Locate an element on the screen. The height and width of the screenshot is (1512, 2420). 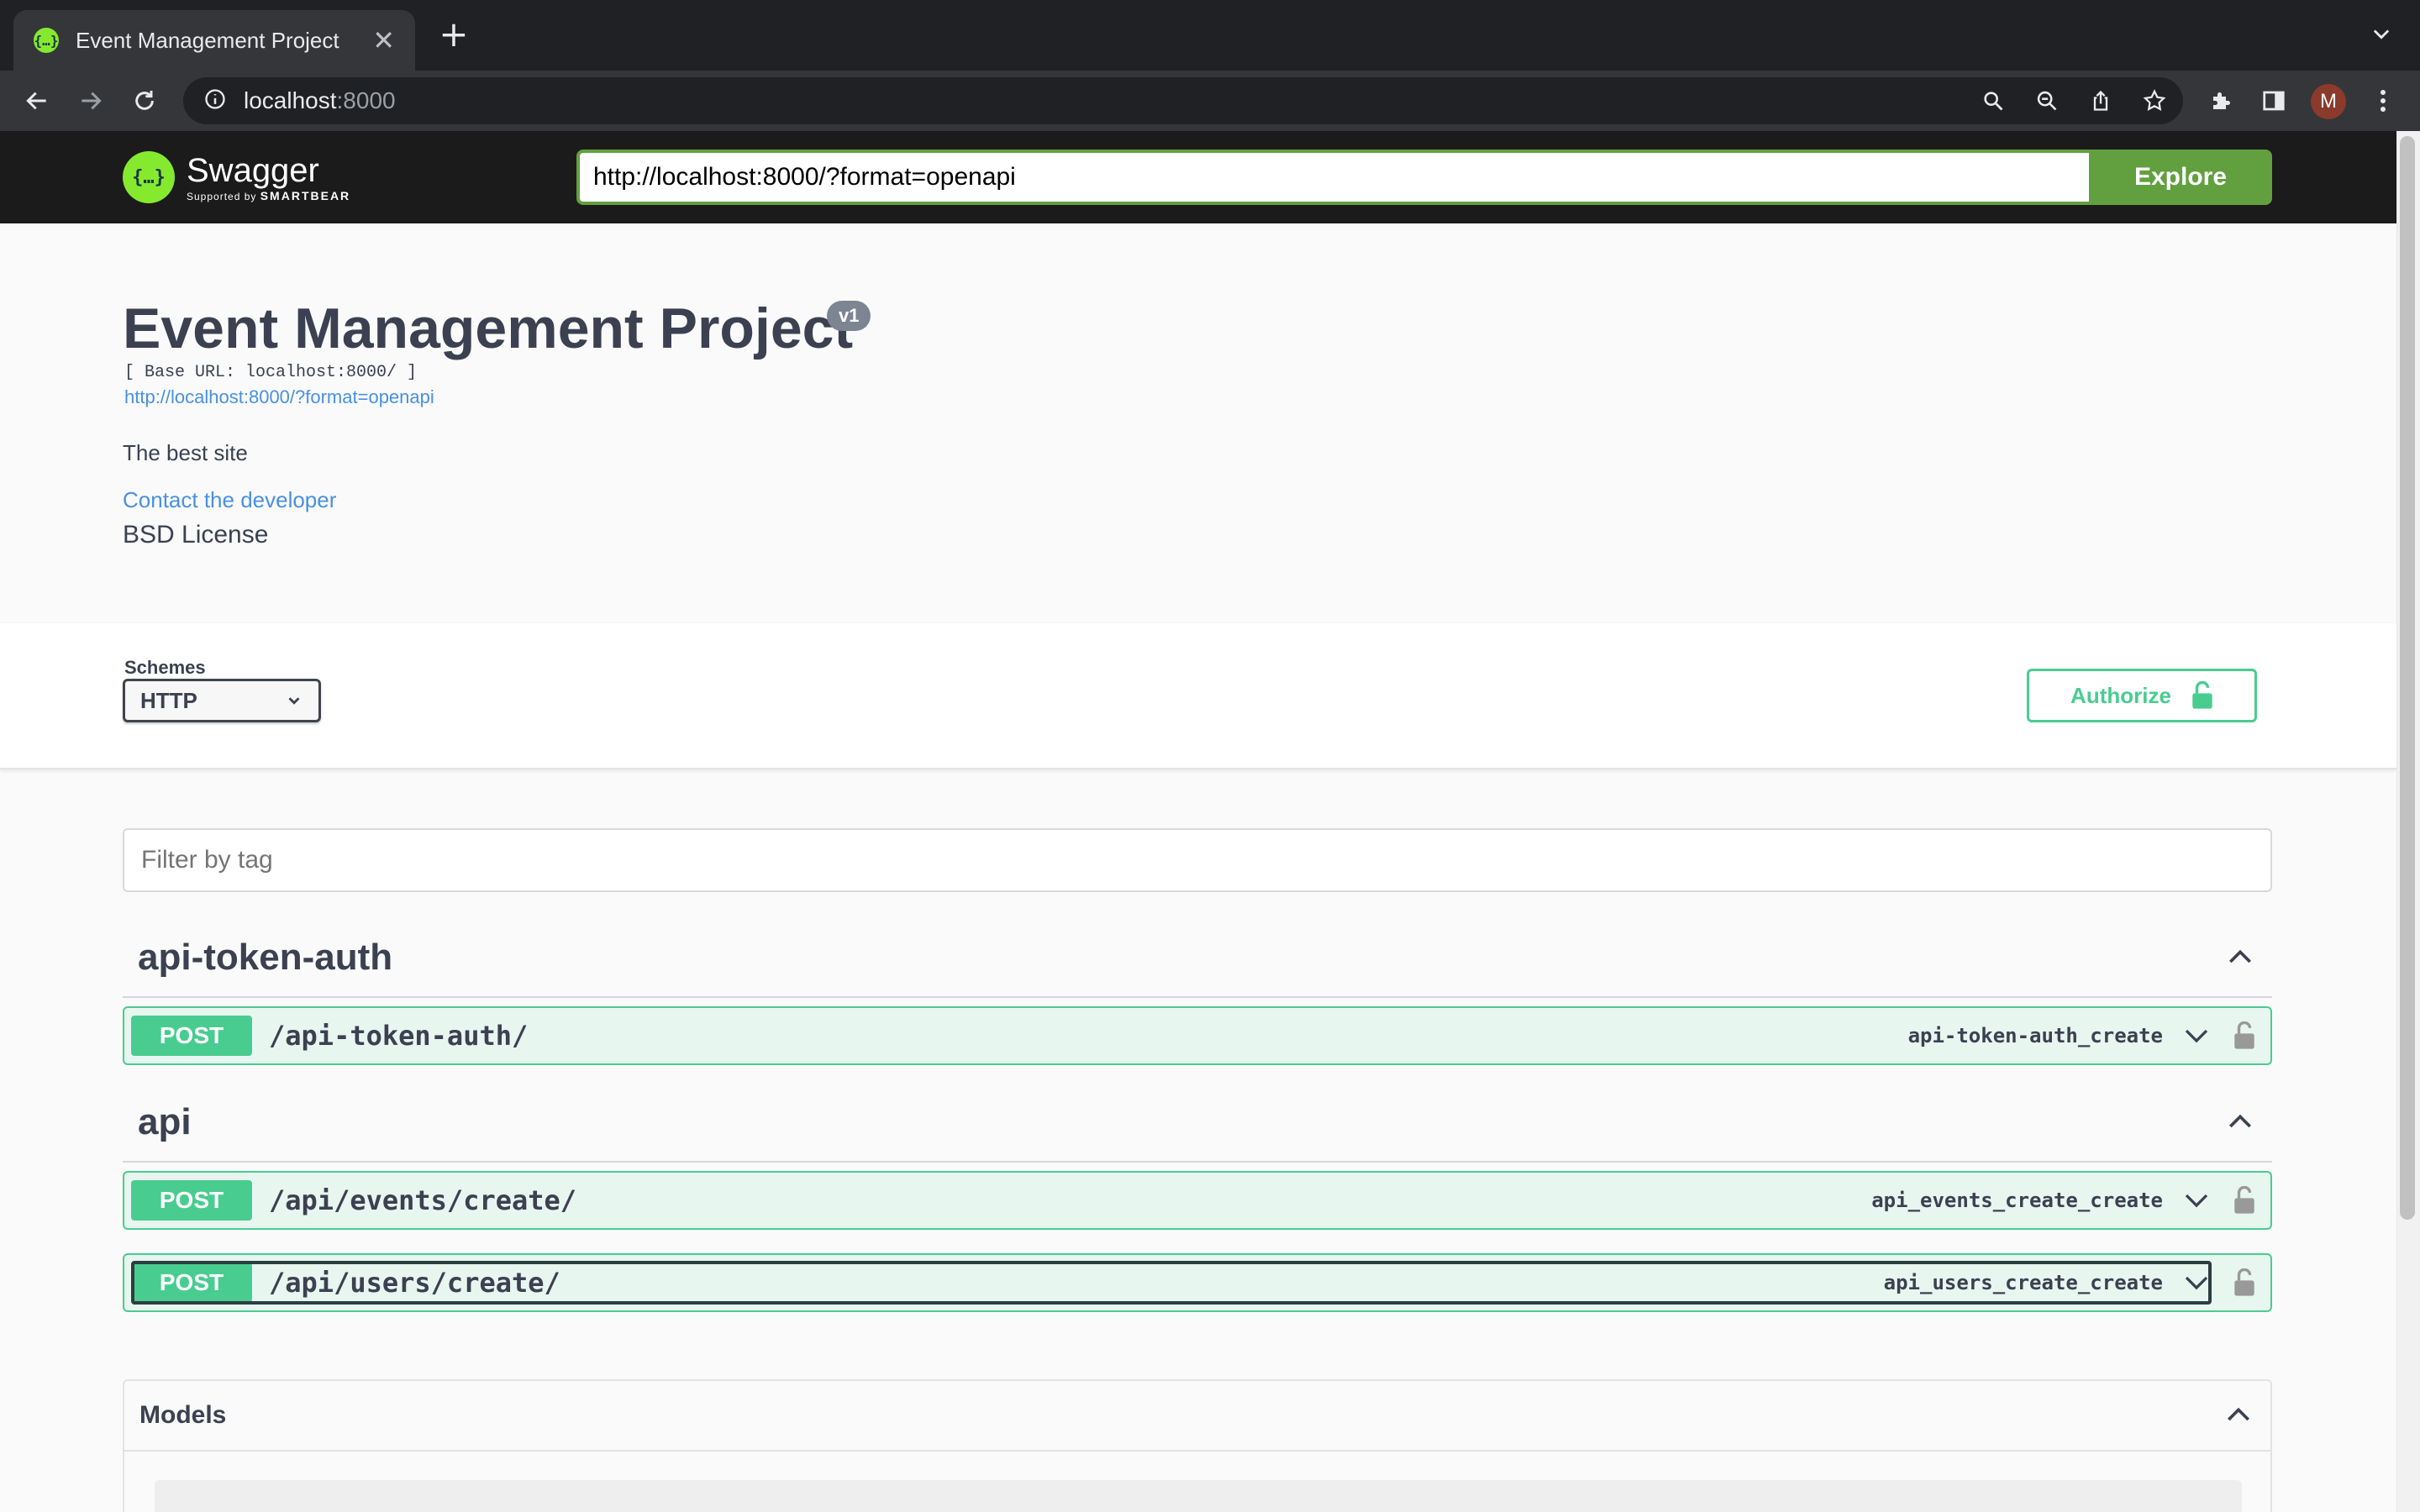
operation-id: api-token-auth_create is located at coordinates (2035, 1035).